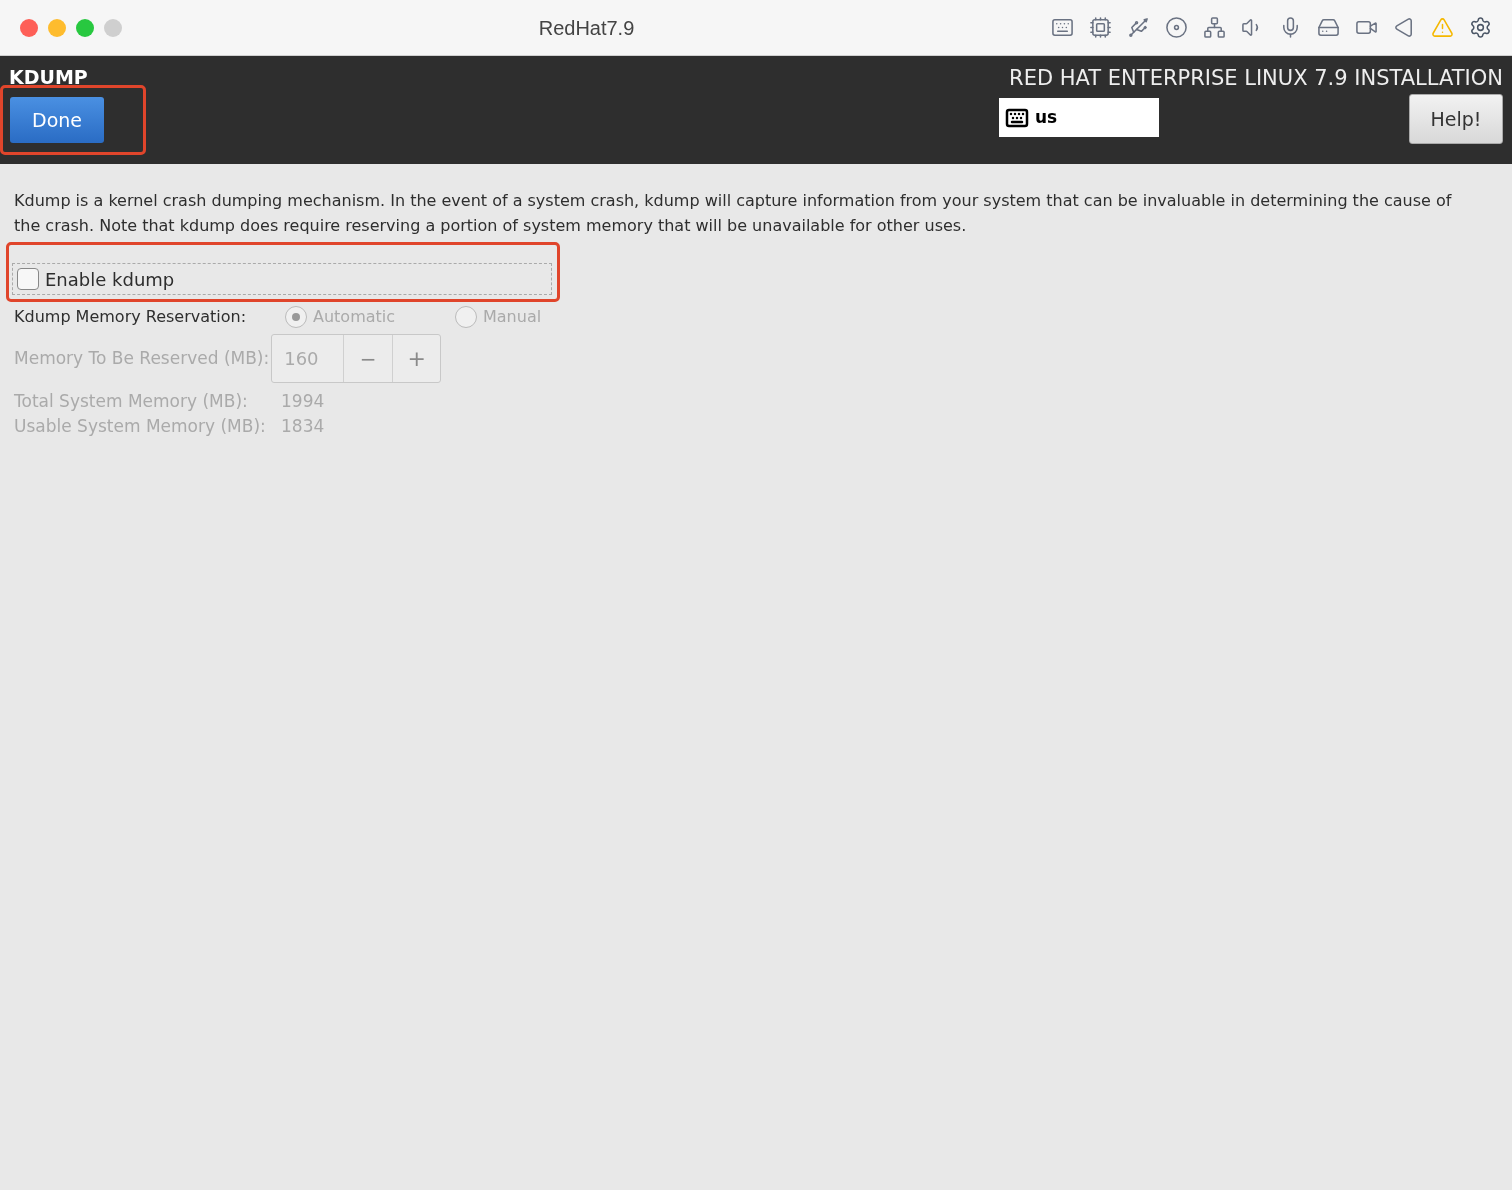 The height and width of the screenshot is (1190, 1512). What do you see at coordinates (131, 401) in the screenshot?
I see `memory-info-label: Total System Memory (MB):` at bounding box center [131, 401].